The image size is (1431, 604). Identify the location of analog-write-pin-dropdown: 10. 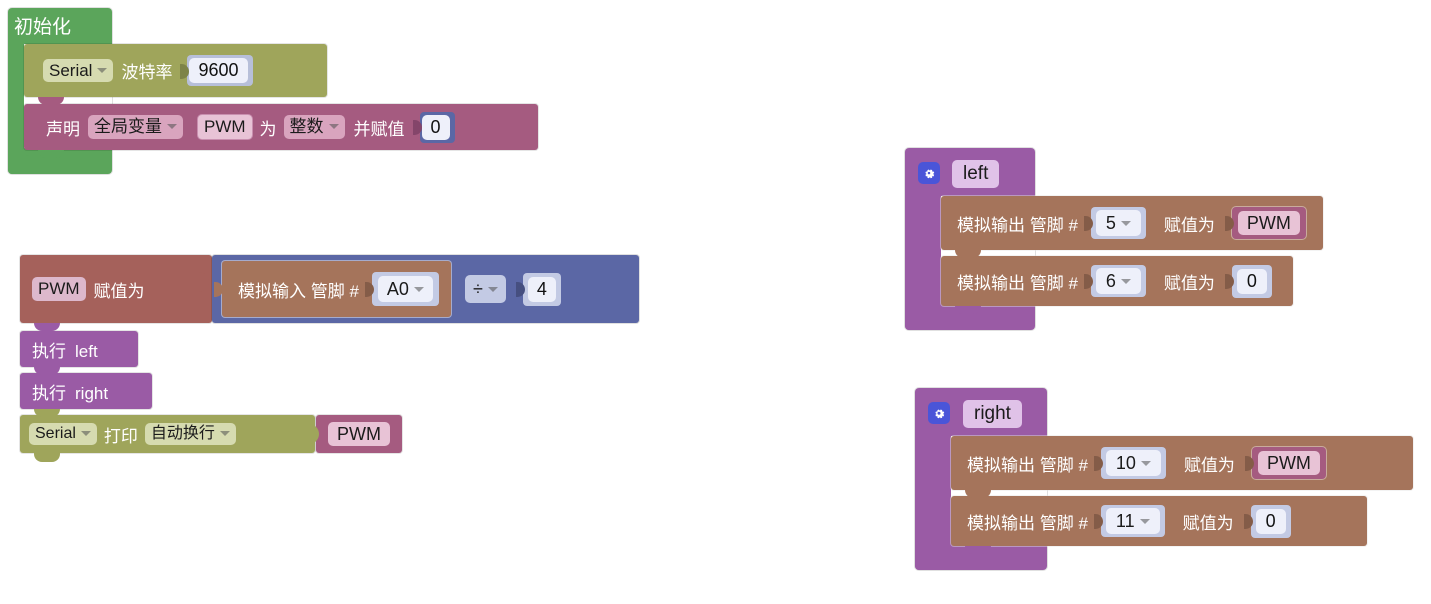
(1133, 463).